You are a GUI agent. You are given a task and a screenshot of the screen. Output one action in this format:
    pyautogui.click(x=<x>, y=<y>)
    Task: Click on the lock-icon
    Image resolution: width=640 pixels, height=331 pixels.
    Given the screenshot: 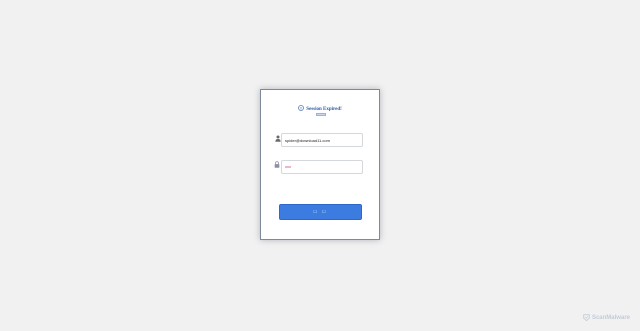 What is the action you would take?
    pyautogui.click(x=277, y=164)
    